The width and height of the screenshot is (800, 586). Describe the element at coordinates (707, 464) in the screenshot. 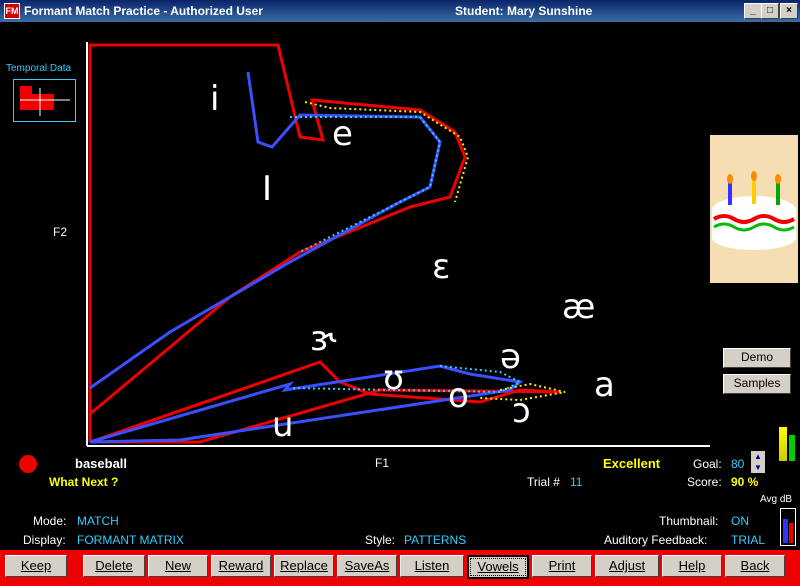

I see `goal-label: Goal:` at that location.